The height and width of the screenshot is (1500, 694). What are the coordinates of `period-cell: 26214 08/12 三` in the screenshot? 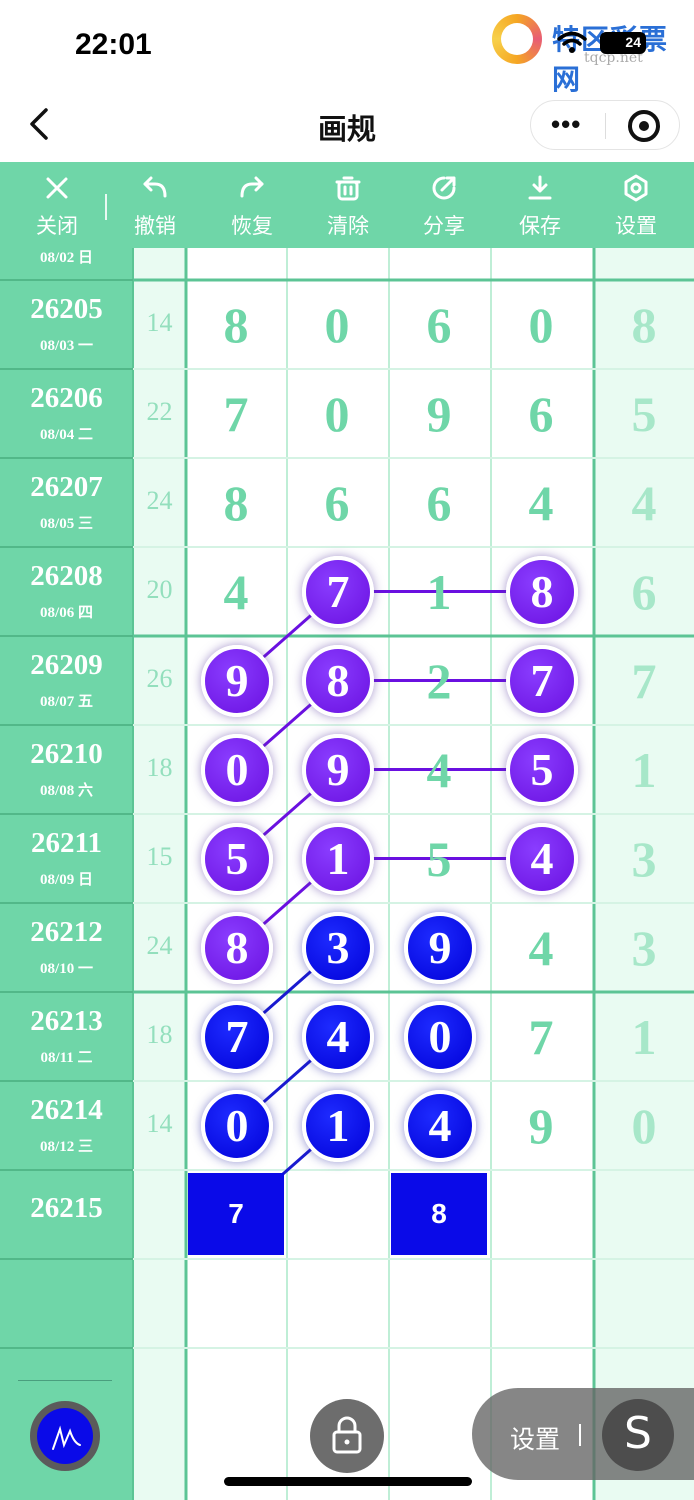 It's located at (66, 1125).